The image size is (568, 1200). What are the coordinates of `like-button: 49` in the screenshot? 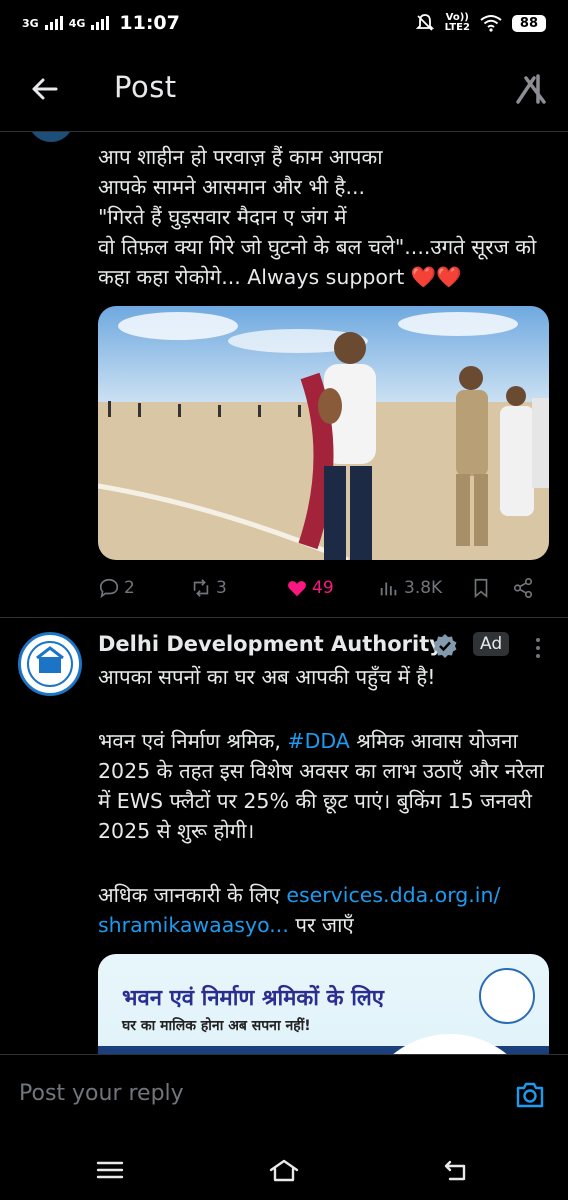 It's located at (310, 588).